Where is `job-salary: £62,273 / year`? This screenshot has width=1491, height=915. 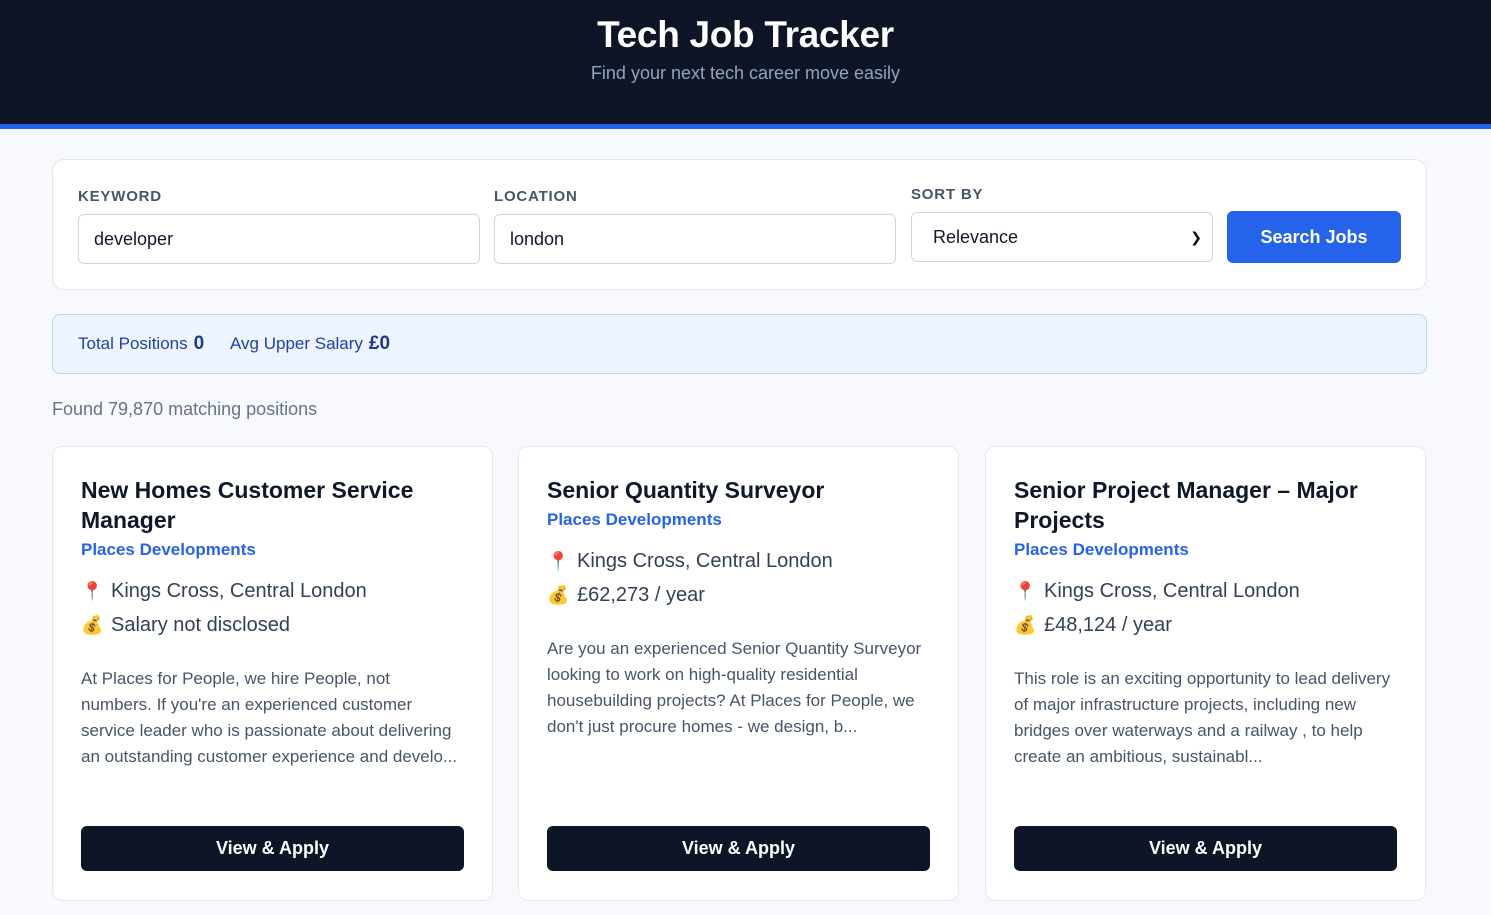
job-salary: £62,273 / year is located at coordinates (641, 595).